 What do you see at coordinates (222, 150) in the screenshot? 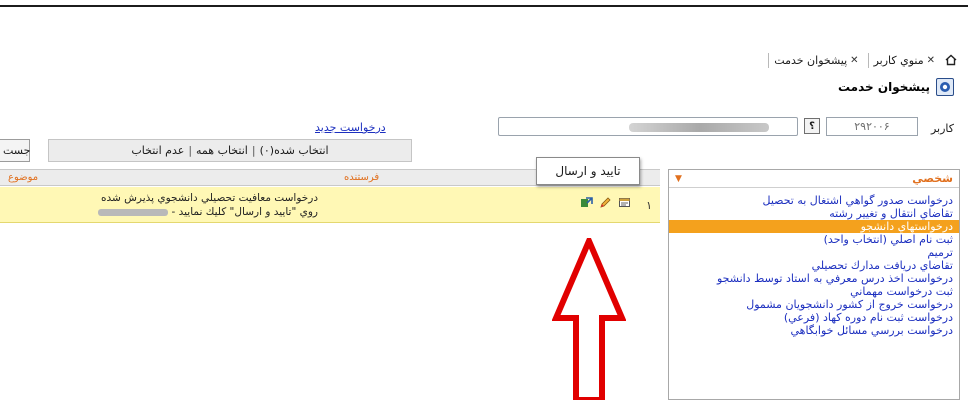
I see `select-all-link: انتخاب همه` at bounding box center [222, 150].